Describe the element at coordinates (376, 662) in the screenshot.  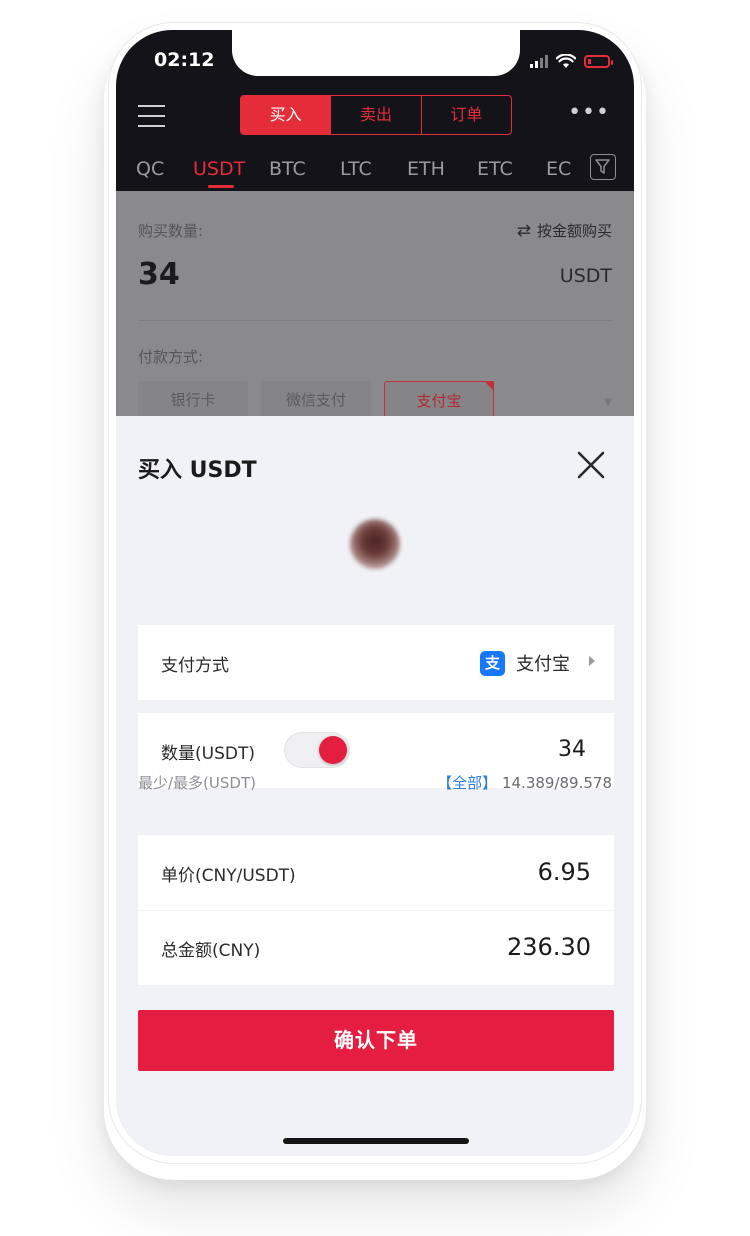
I see `payment-method-row: 支付方式 支 支付宝` at that location.